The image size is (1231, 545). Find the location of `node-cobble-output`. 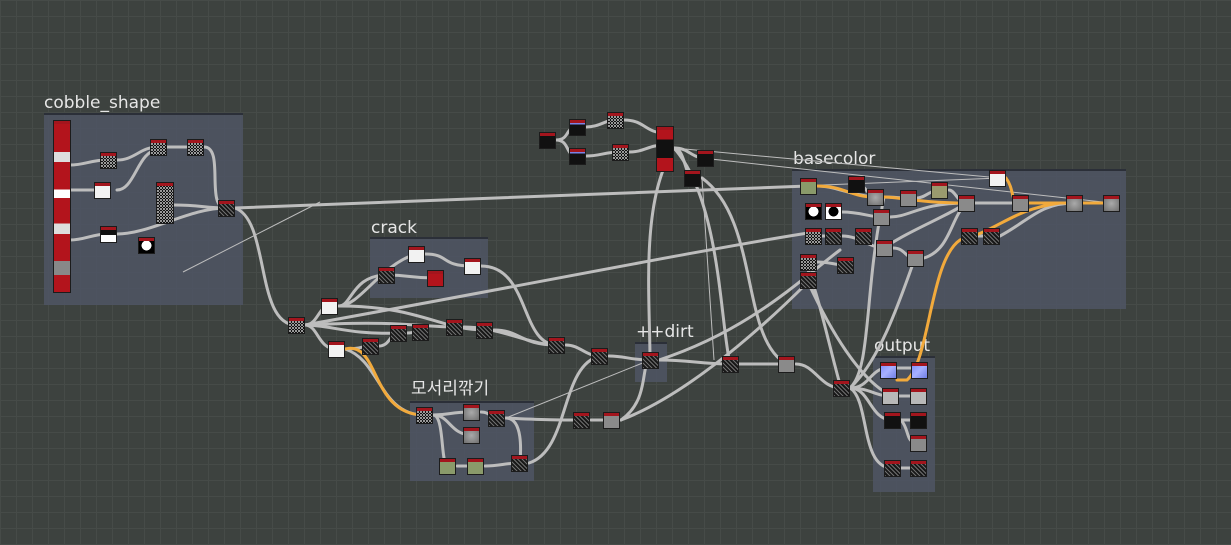

node-cobble-output is located at coordinates (226, 208).